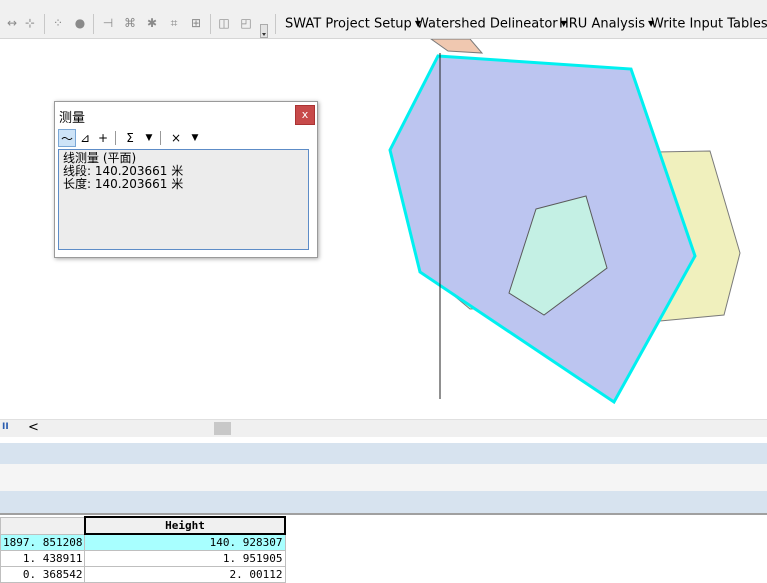 The image size is (767, 583). I want to click on table-row: 1897. 851208 140. 928307, so click(143, 542).